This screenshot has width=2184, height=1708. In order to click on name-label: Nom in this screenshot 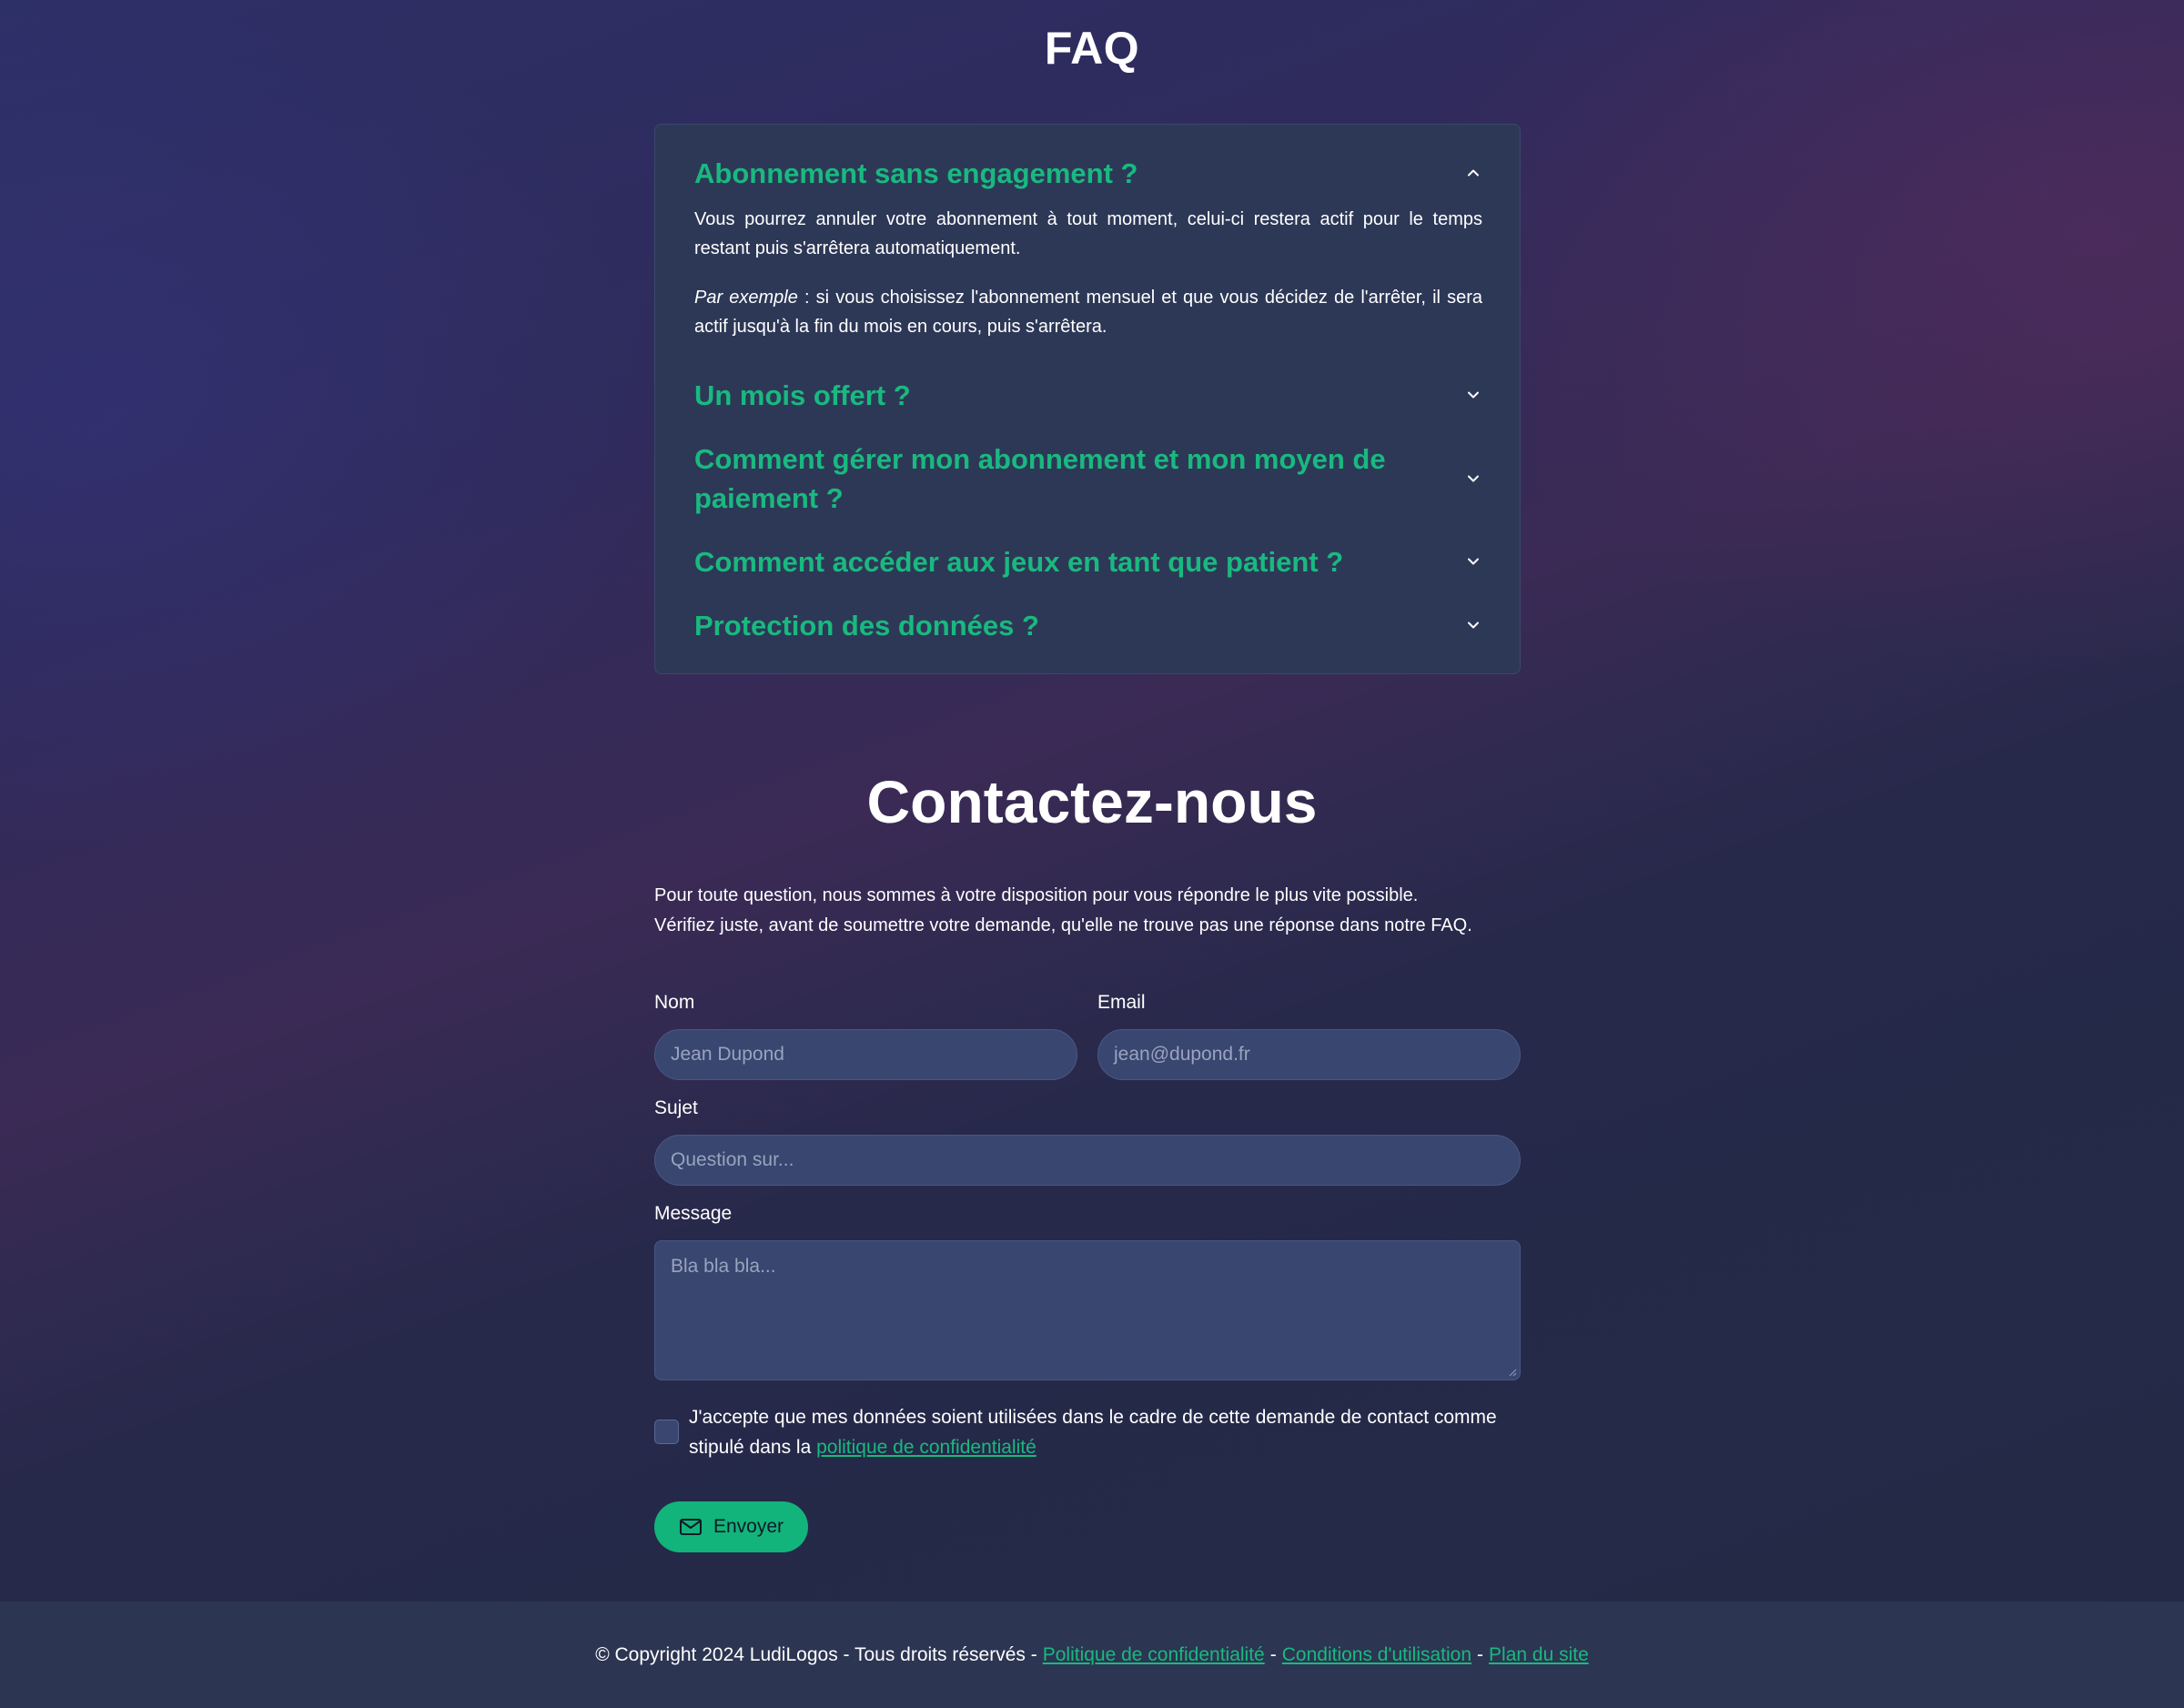, I will do `click(674, 1002)`.